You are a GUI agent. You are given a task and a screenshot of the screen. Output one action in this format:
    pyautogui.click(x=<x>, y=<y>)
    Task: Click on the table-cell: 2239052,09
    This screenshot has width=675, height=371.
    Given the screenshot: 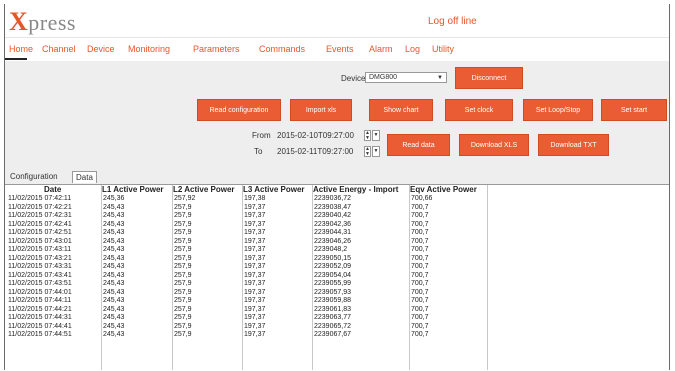 What is the action you would take?
    pyautogui.click(x=332, y=266)
    